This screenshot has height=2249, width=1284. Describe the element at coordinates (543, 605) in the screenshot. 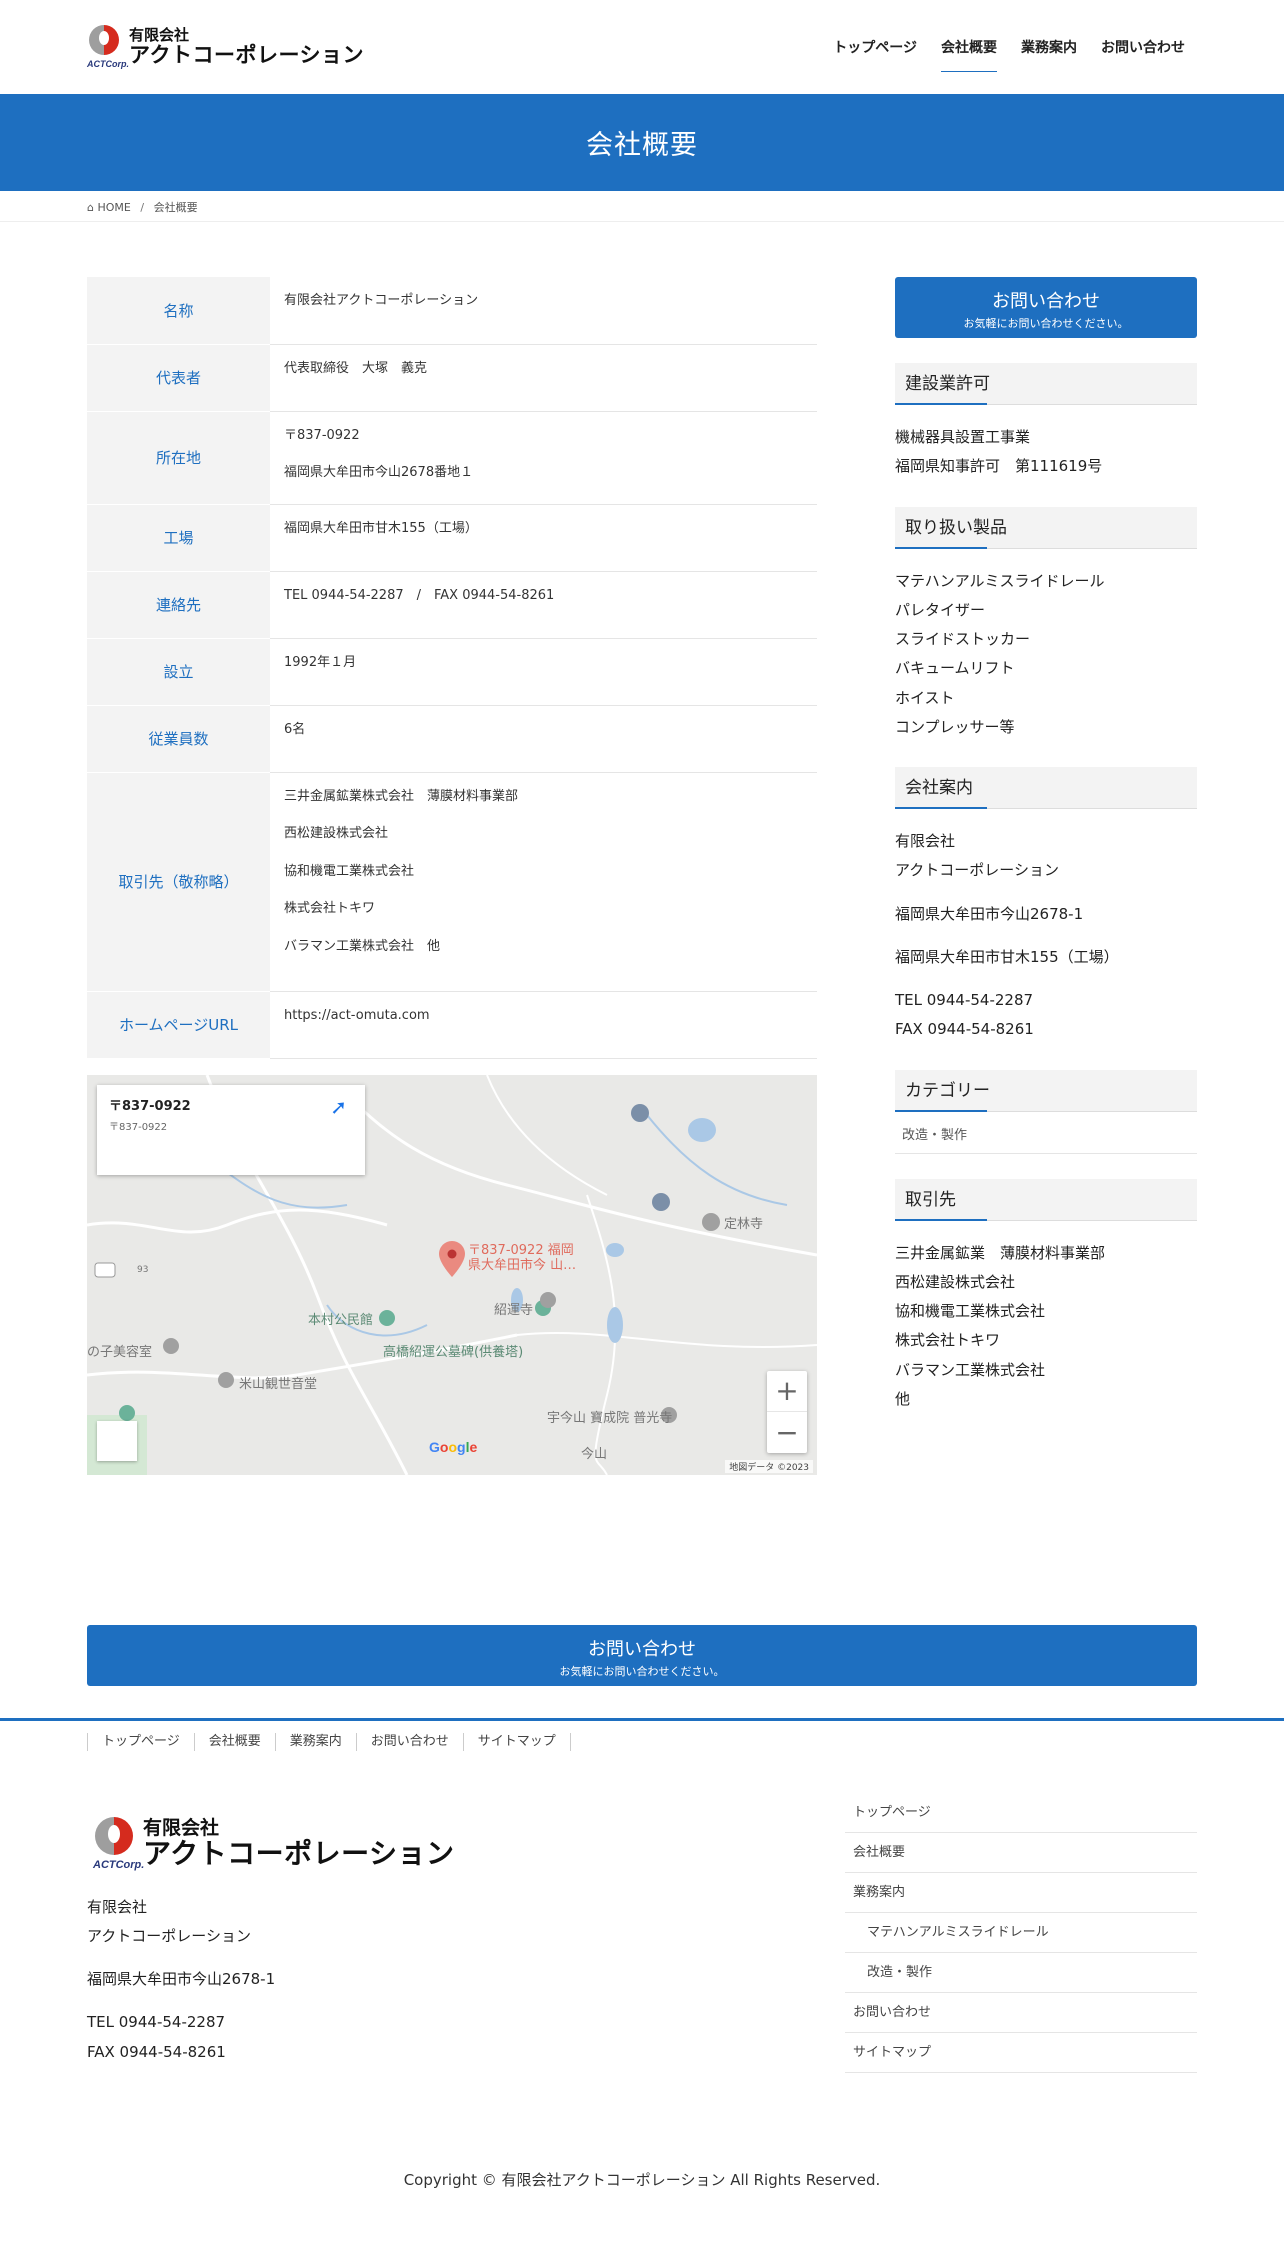

I see `row-value-contact: TEL 0944-54-2287 / FAX 0944-54-8261` at that location.